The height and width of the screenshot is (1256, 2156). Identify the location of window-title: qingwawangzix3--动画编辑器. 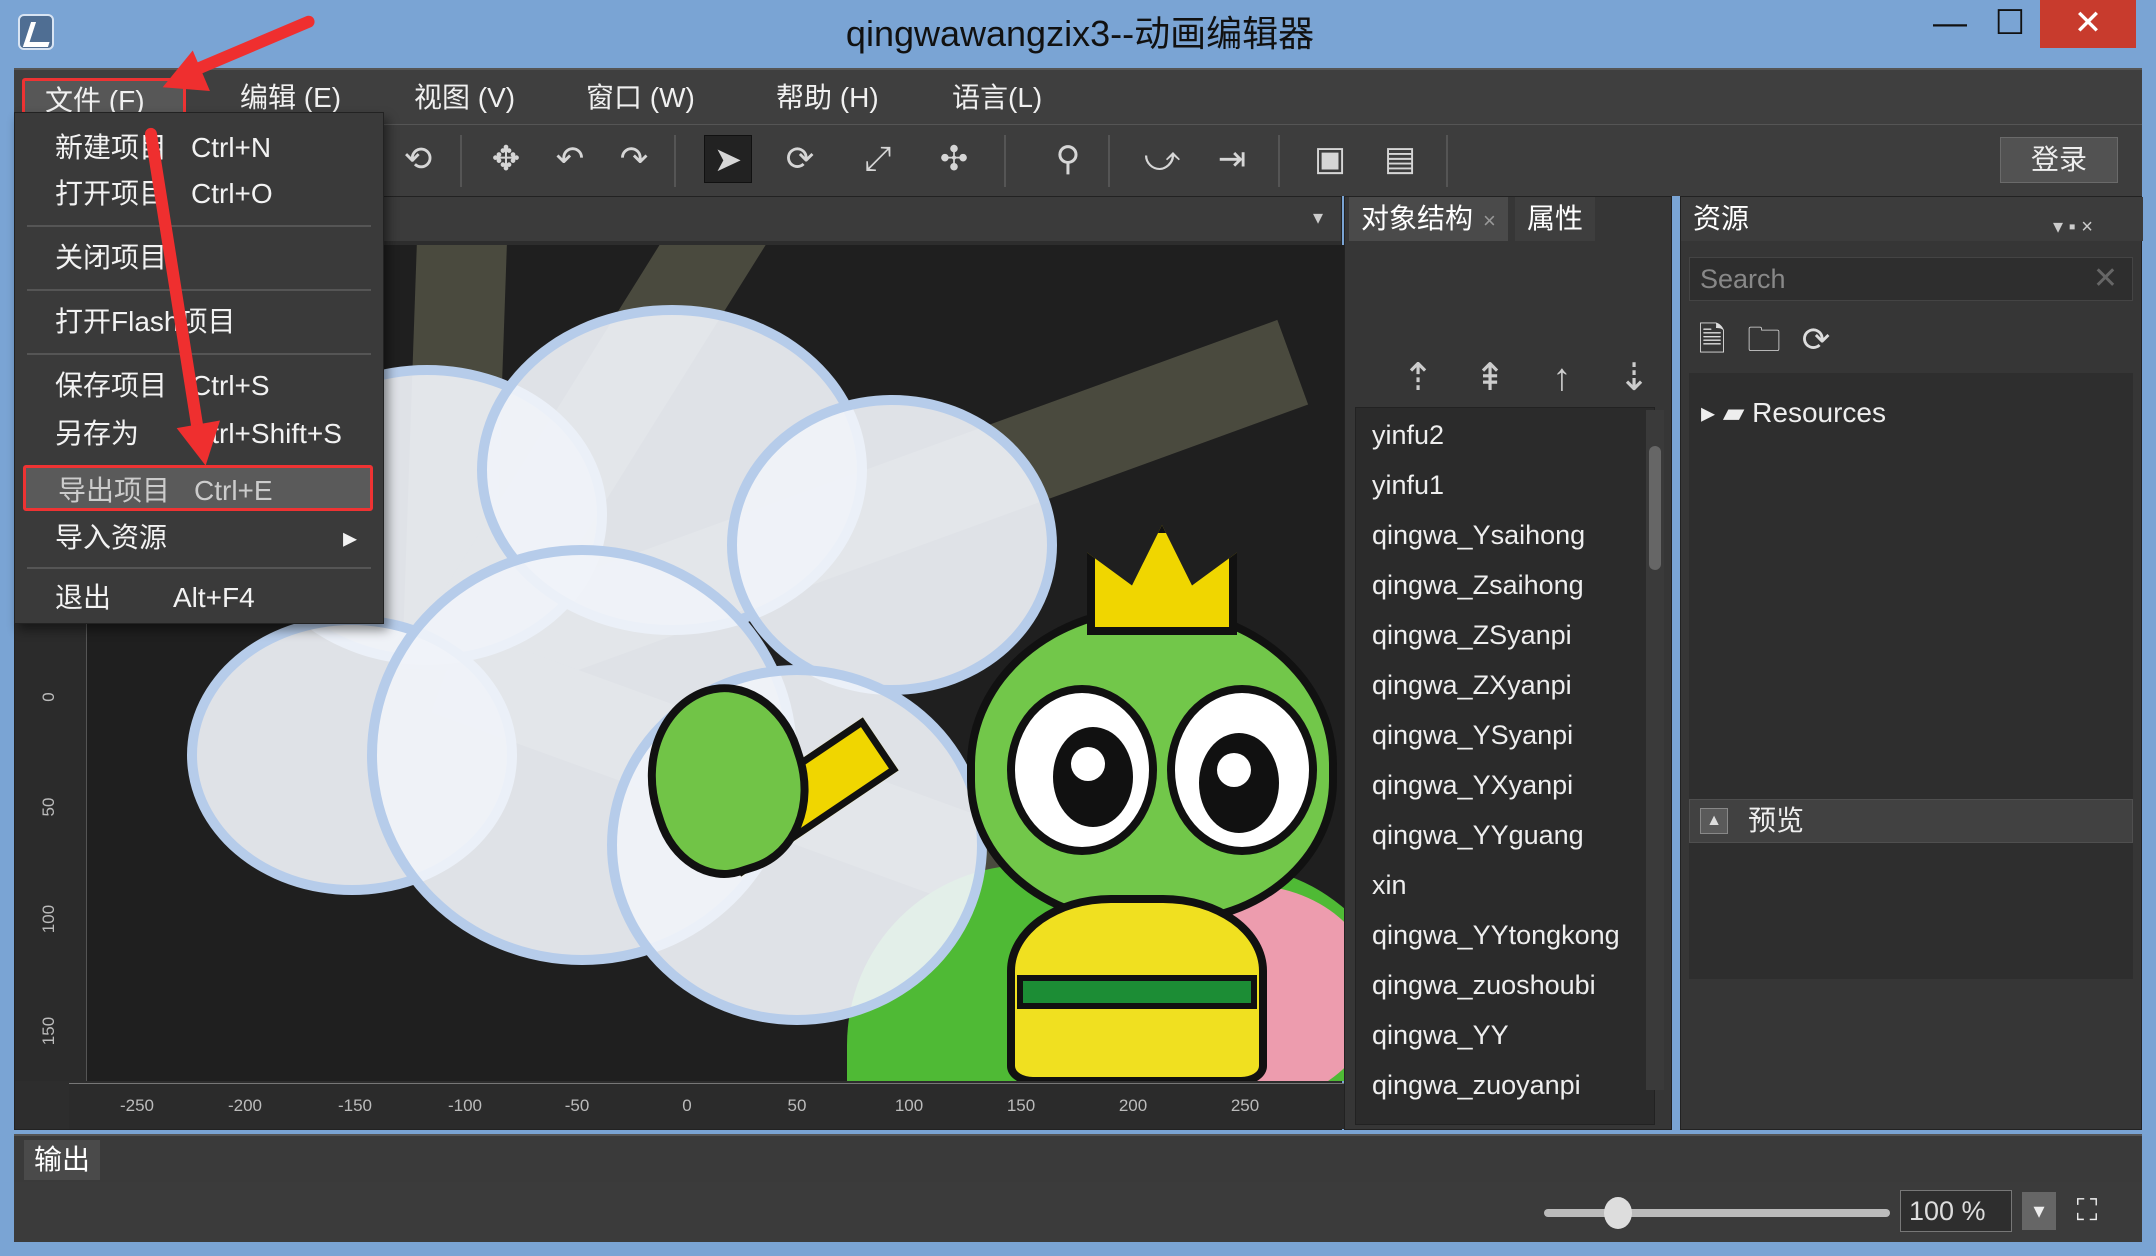
(1080, 33).